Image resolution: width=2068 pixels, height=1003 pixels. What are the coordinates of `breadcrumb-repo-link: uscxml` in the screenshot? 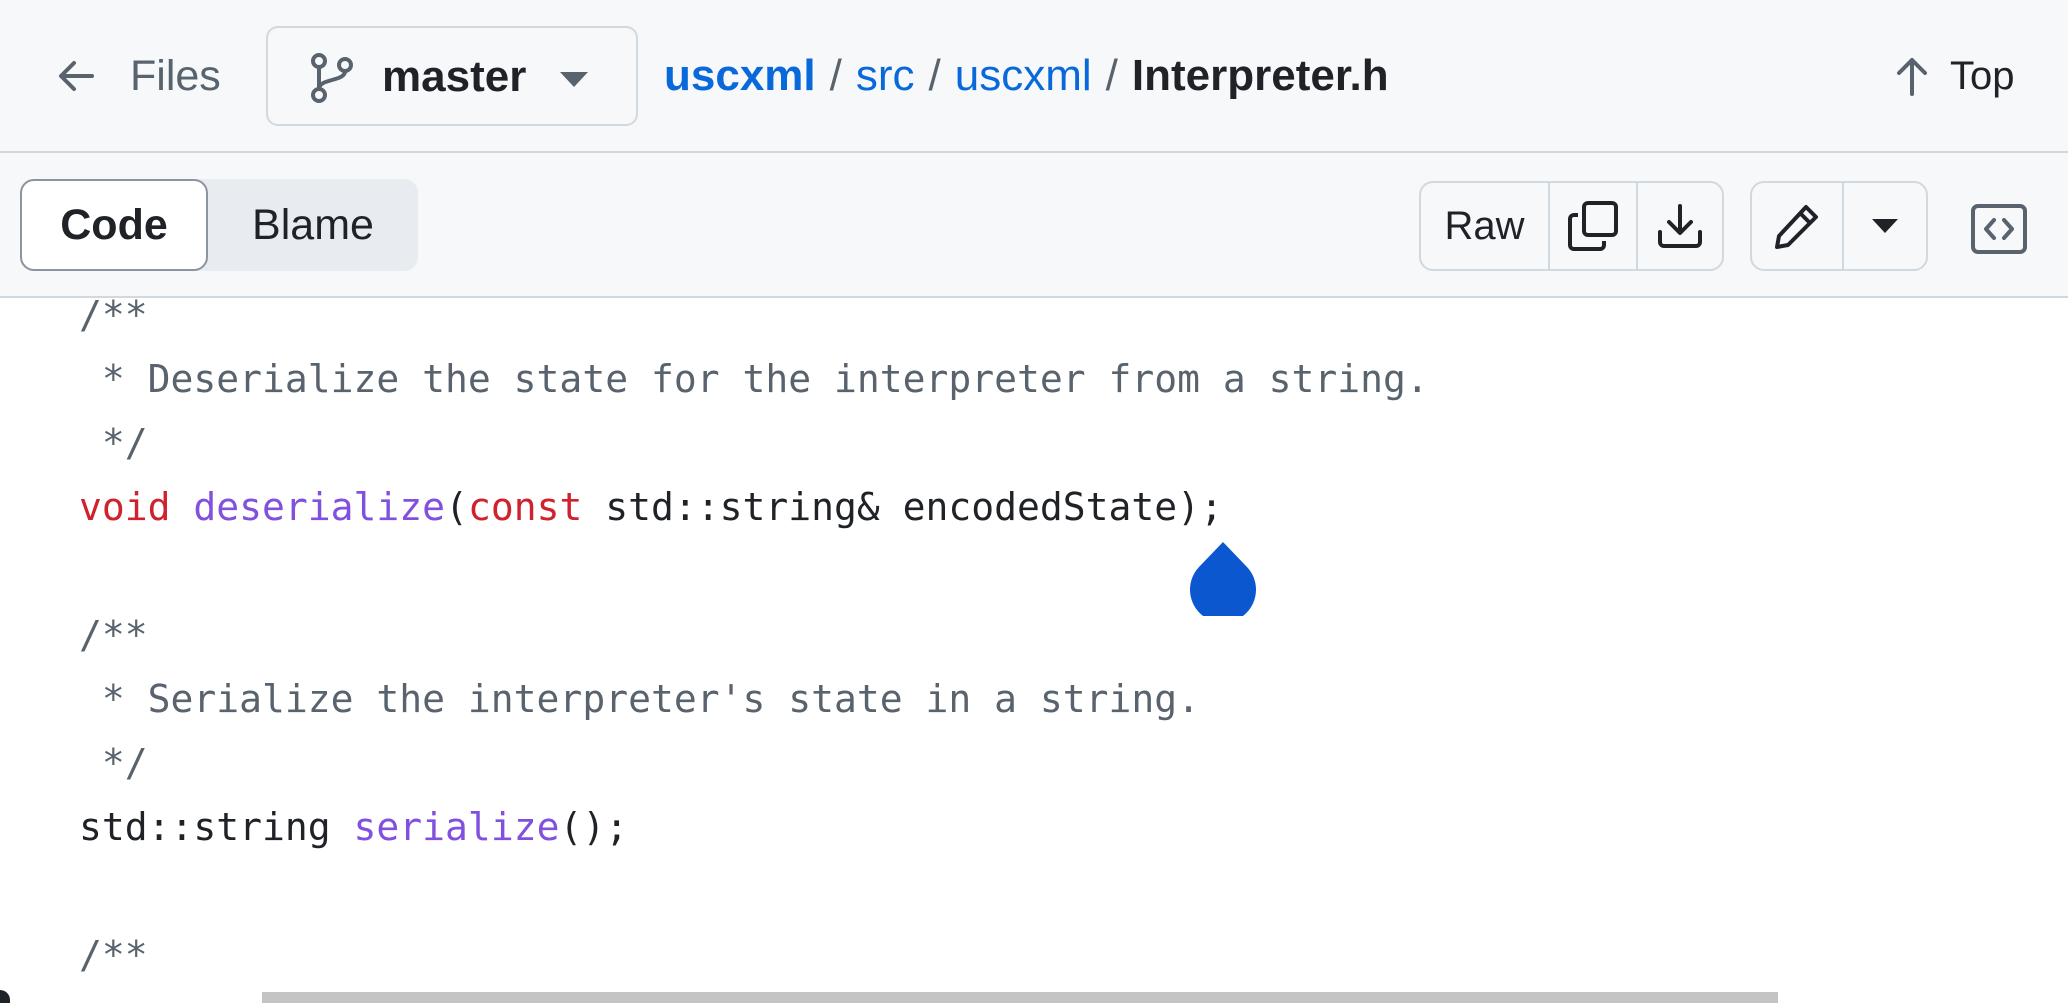 It's located at (740, 75).